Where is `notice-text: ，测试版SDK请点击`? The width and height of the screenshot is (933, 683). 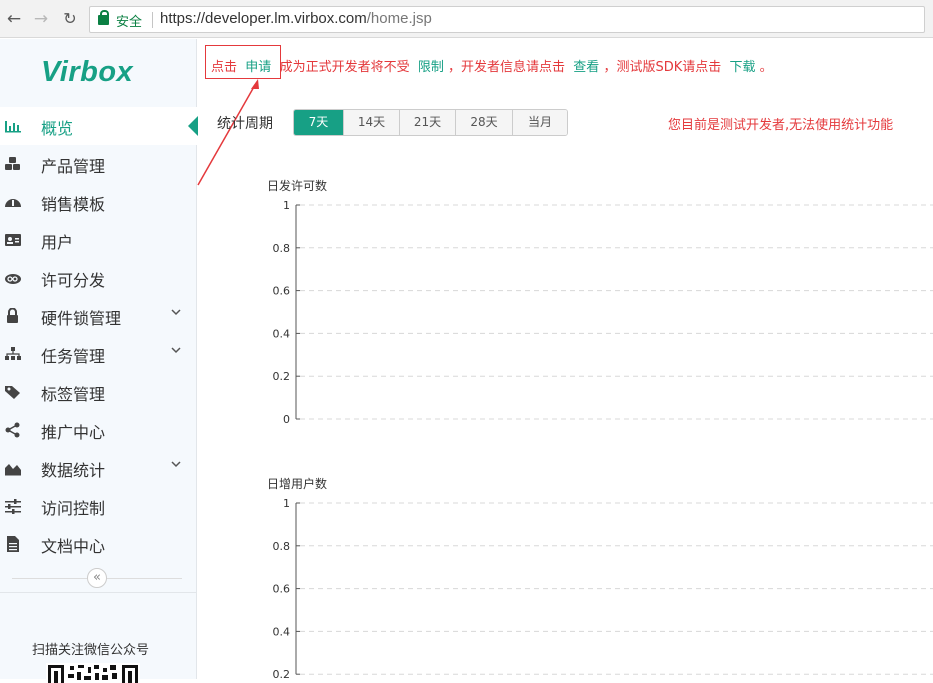 notice-text: ，测试版SDK请点击 is located at coordinates (662, 67).